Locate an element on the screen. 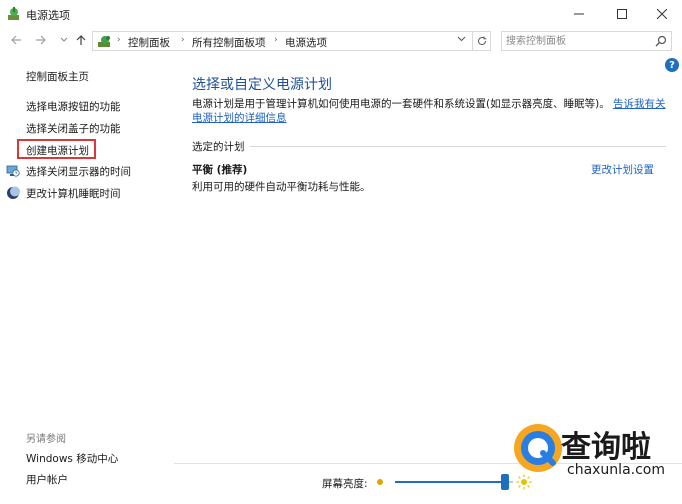  sidebar-control-panel-home: 控制面板主页 is located at coordinates (57, 76).